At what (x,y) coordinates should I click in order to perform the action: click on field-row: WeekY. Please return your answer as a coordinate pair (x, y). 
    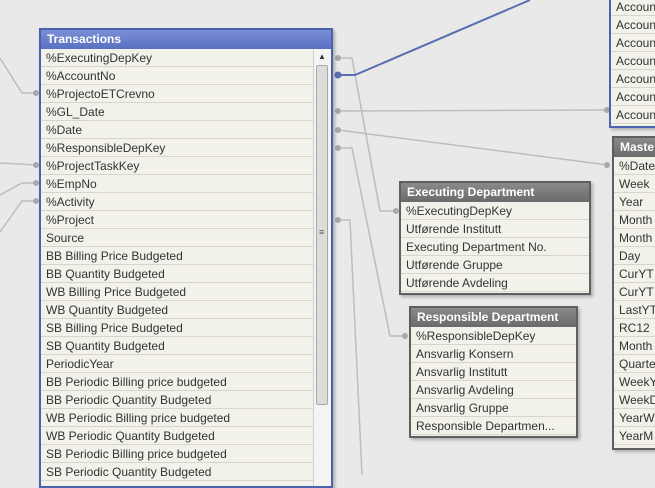
    Looking at the image, I should click on (634, 382).